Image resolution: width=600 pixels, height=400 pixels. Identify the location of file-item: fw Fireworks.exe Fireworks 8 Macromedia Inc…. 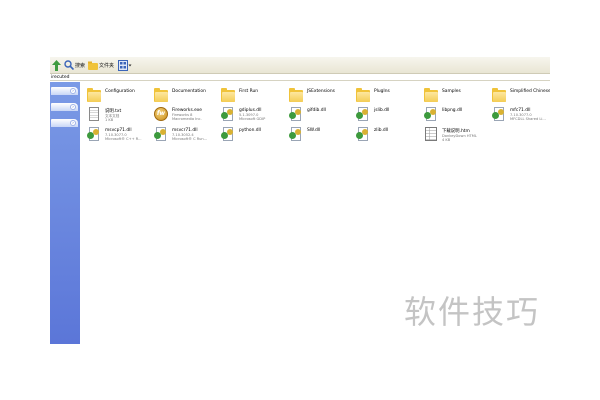
(177, 114).